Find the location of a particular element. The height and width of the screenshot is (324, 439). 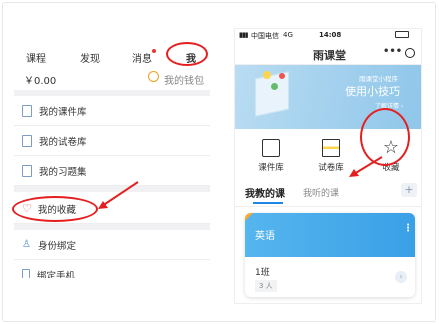

course-tabs: 我教的课 我听的课 + is located at coordinates (328, 193).